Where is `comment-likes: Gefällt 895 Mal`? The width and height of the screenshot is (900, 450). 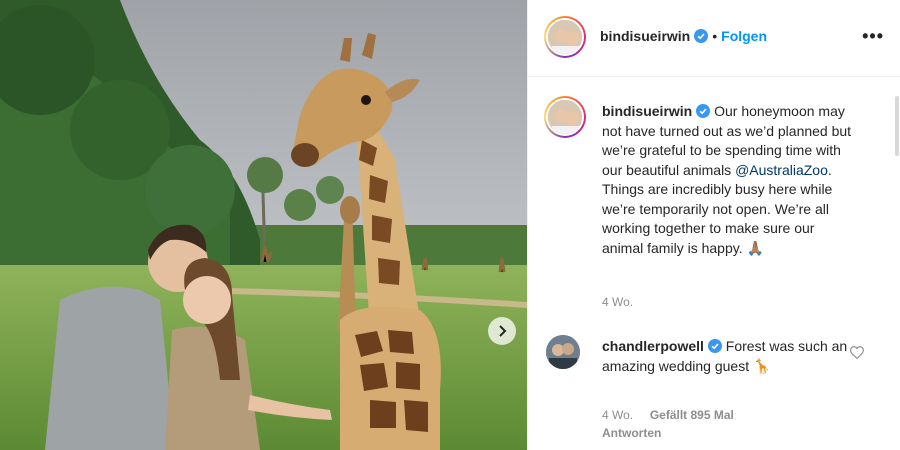 comment-likes: Gefällt 895 Mal is located at coordinates (692, 415).